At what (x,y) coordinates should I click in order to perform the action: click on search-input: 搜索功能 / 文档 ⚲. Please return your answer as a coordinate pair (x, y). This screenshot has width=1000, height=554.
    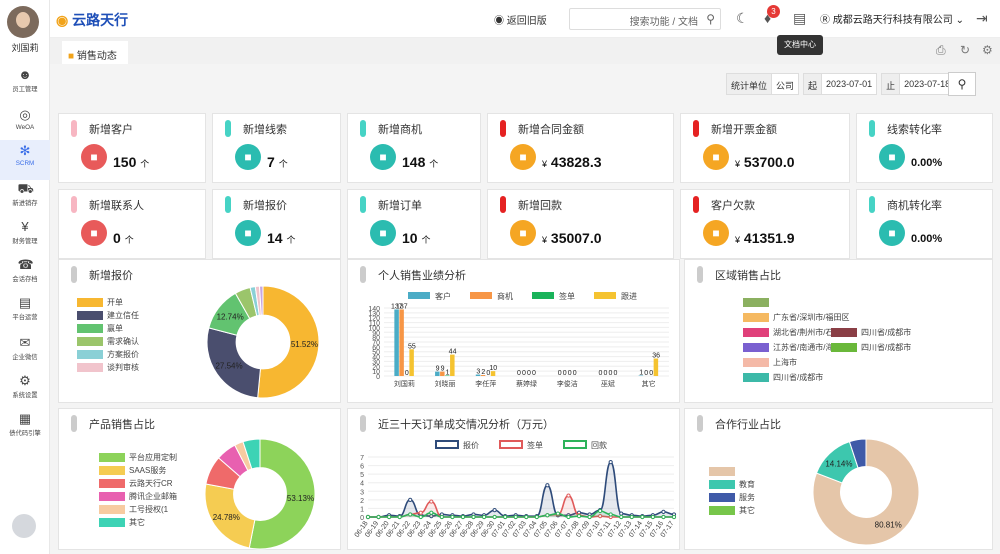
    Looking at the image, I should click on (645, 19).